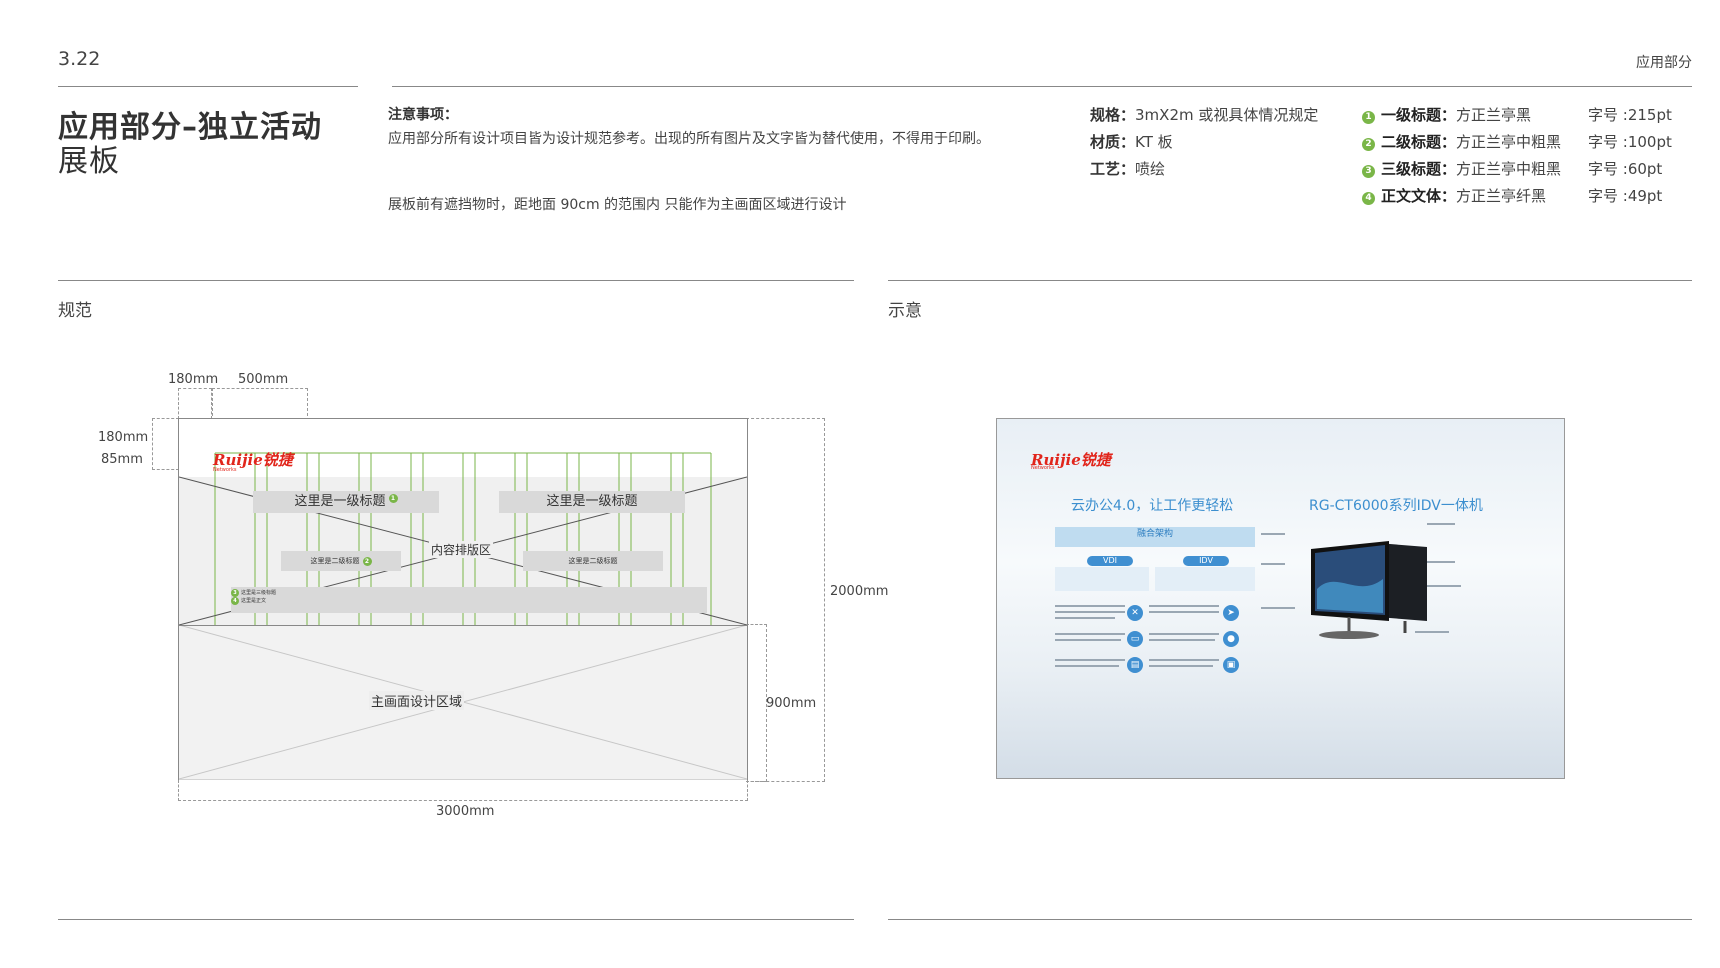 The image size is (1720, 968). I want to click on section-label: 应用部分, so click(1664, 63).